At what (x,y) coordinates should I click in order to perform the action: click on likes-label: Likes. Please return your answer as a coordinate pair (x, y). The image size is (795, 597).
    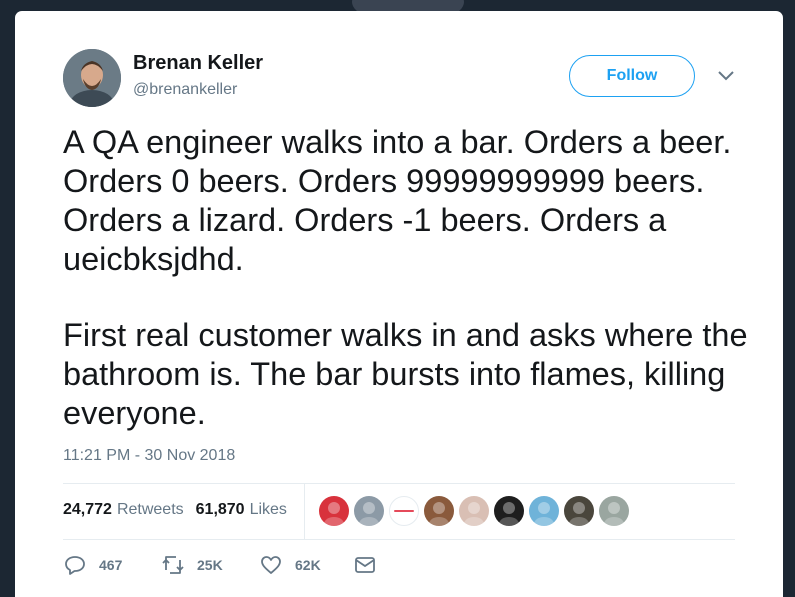
    Looking at the image, I should click on (268, 509).